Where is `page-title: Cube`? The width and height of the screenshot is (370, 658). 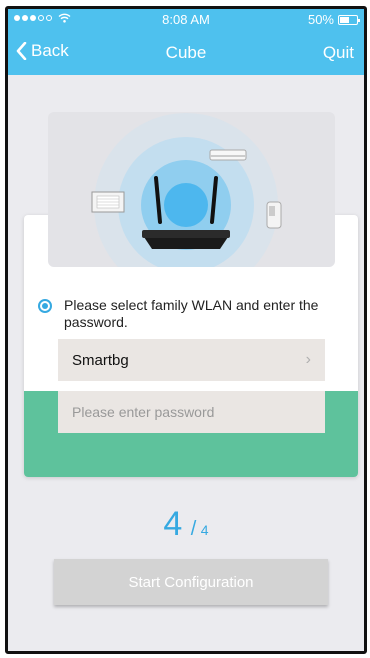
page-title: Cube is located at coordinates (186, 52).